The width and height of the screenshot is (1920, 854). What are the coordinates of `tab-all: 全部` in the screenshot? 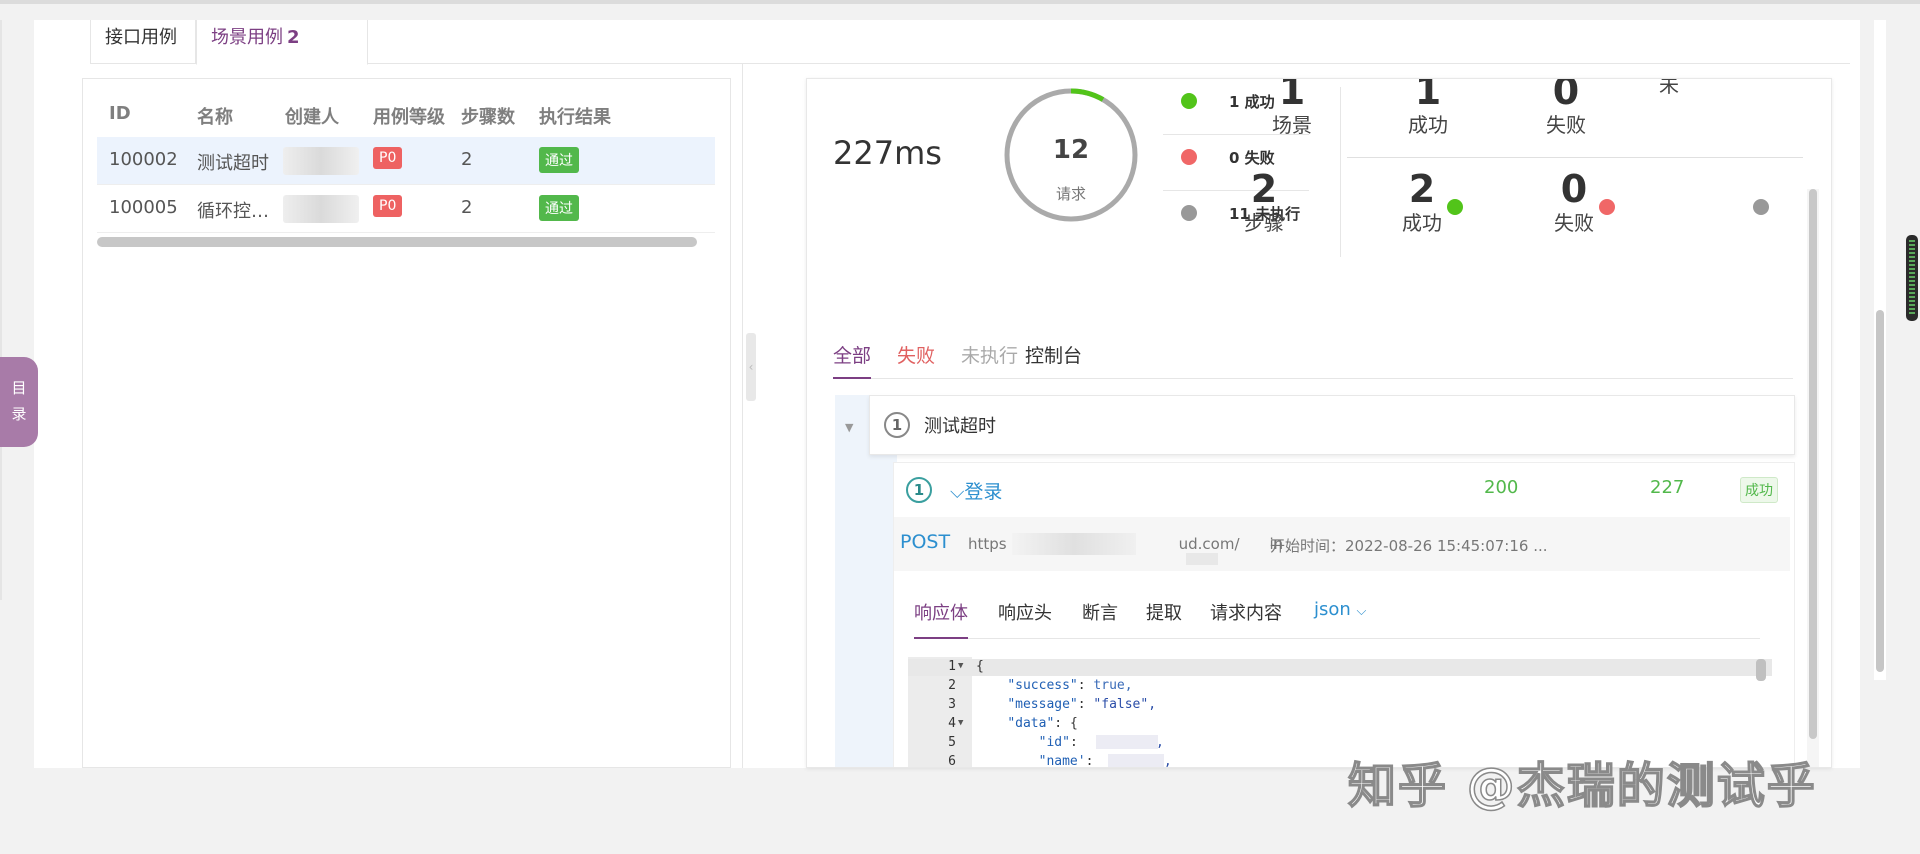 It's located at (852, 360).